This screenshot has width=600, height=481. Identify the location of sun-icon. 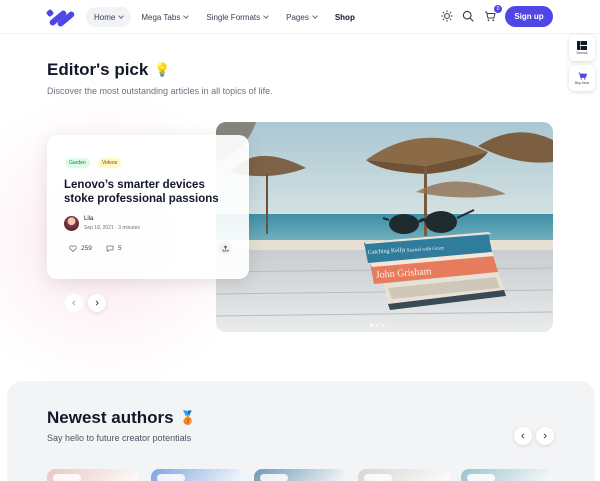
(447, 16).